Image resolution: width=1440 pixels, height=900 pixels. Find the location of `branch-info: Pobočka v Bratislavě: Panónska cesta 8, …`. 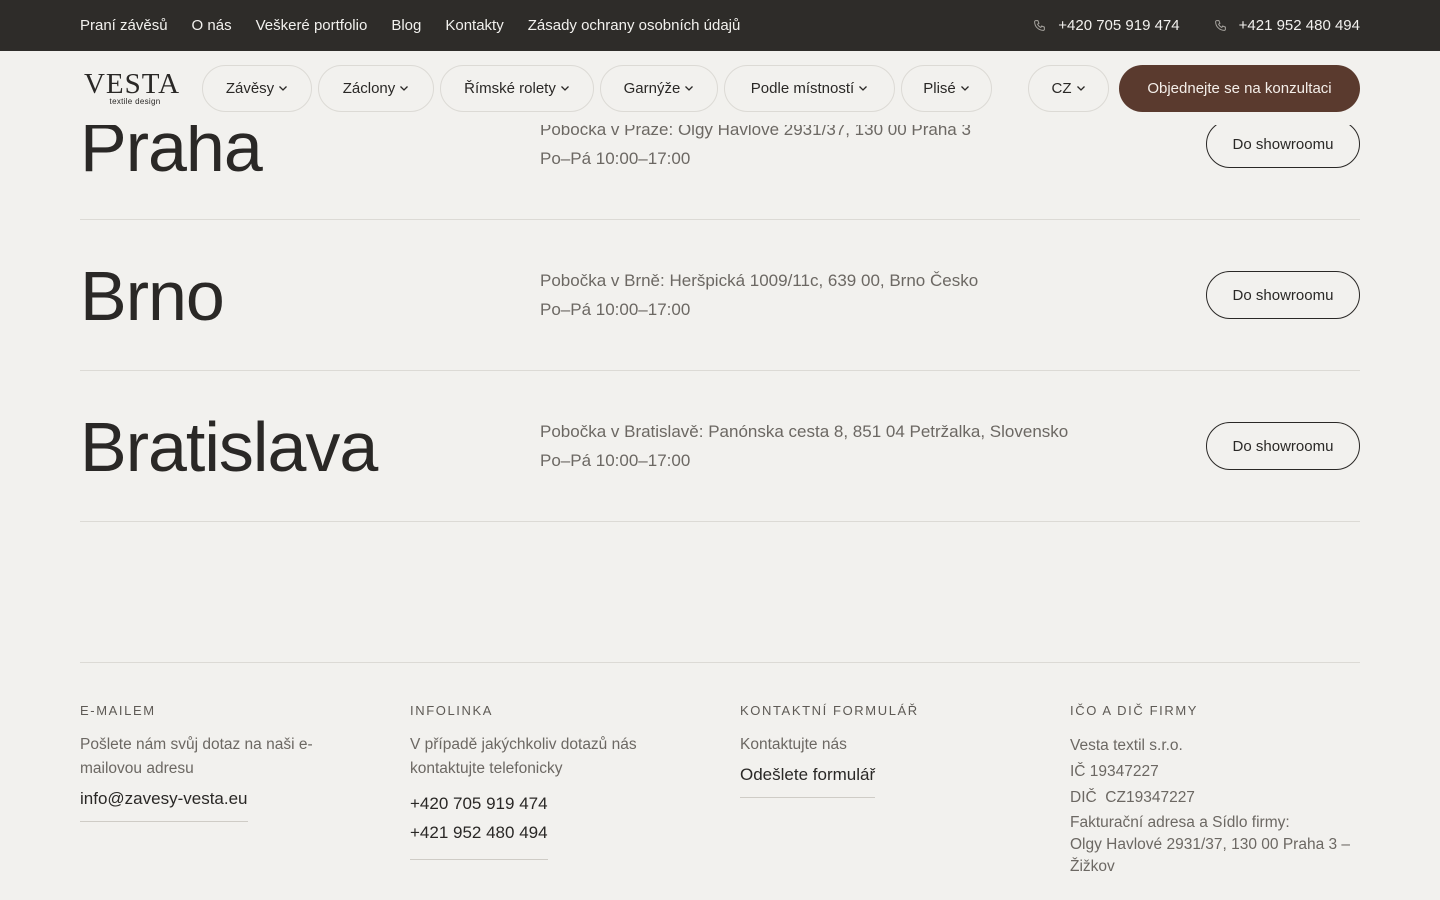

branch-info: Pobočka v Bratislavě: Panónska cesta 8, … is located at coordinates (804, 446).